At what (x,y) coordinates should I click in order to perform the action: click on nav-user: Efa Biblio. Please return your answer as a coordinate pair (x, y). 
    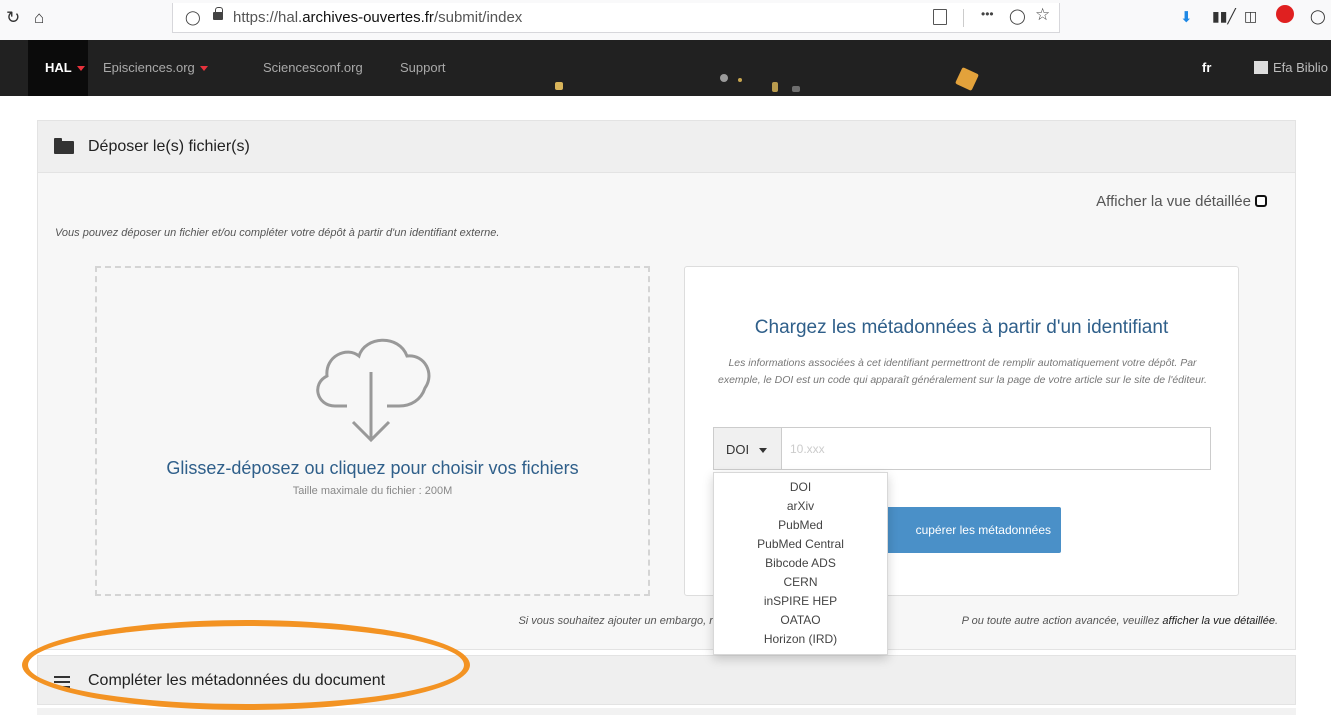
    Looking at the image, I should click on (1291, 67).